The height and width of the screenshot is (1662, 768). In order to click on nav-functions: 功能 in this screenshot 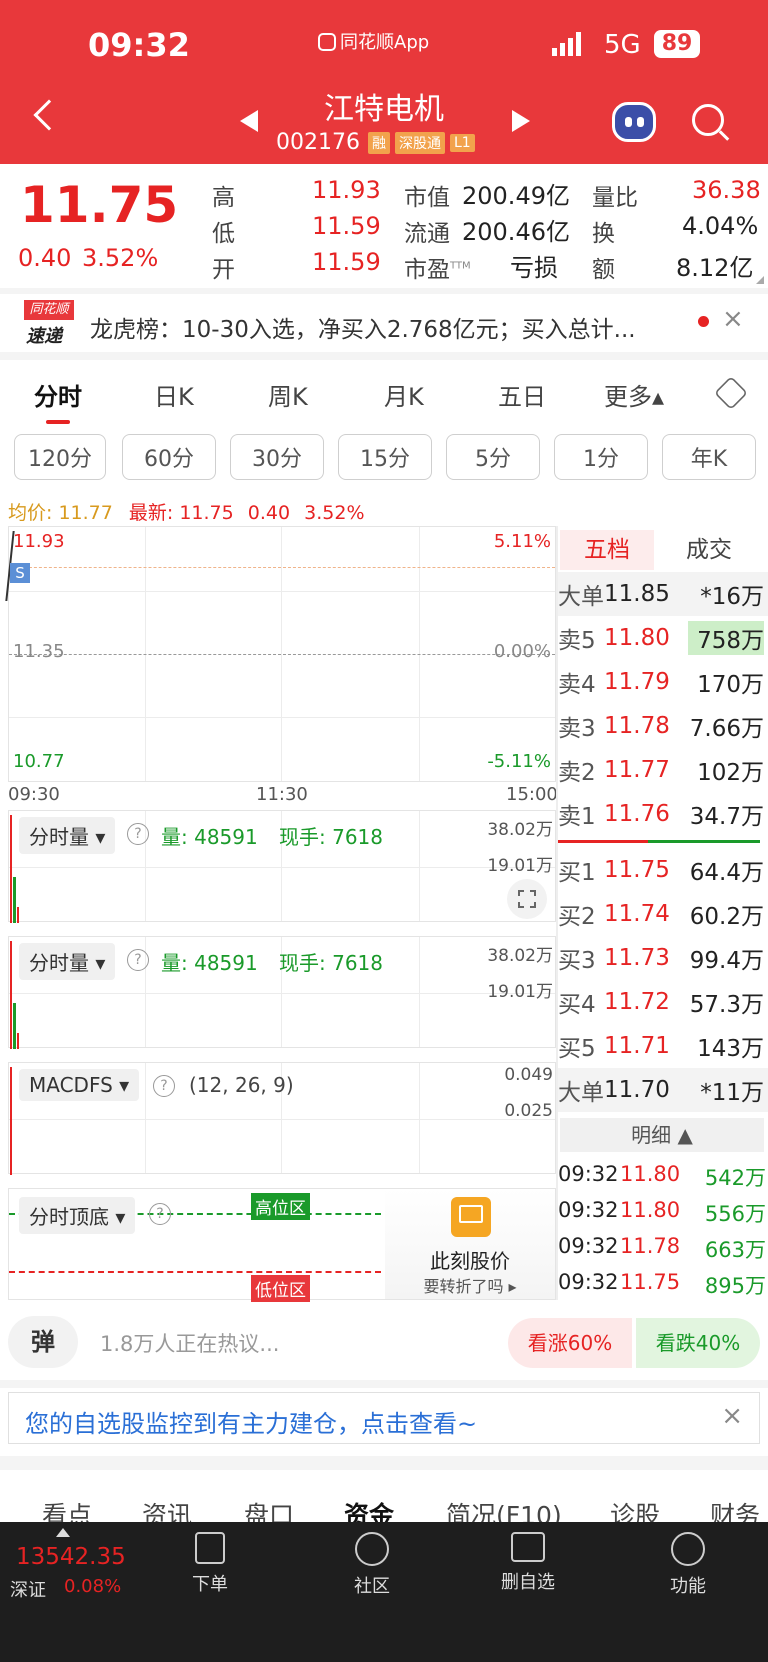, I will do `click(688, 1560)`.